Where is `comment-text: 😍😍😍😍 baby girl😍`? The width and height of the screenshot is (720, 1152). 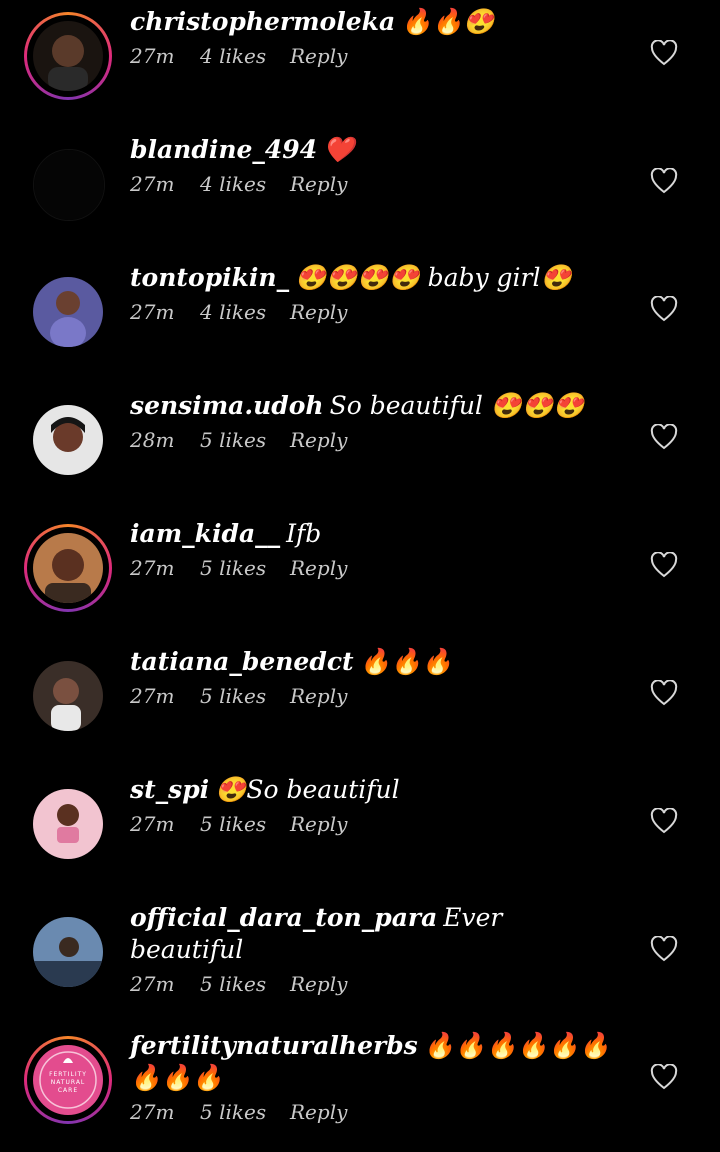
comment-text: 😍😍😍😍 baby girl😍 is located at coordinates (433, 277).